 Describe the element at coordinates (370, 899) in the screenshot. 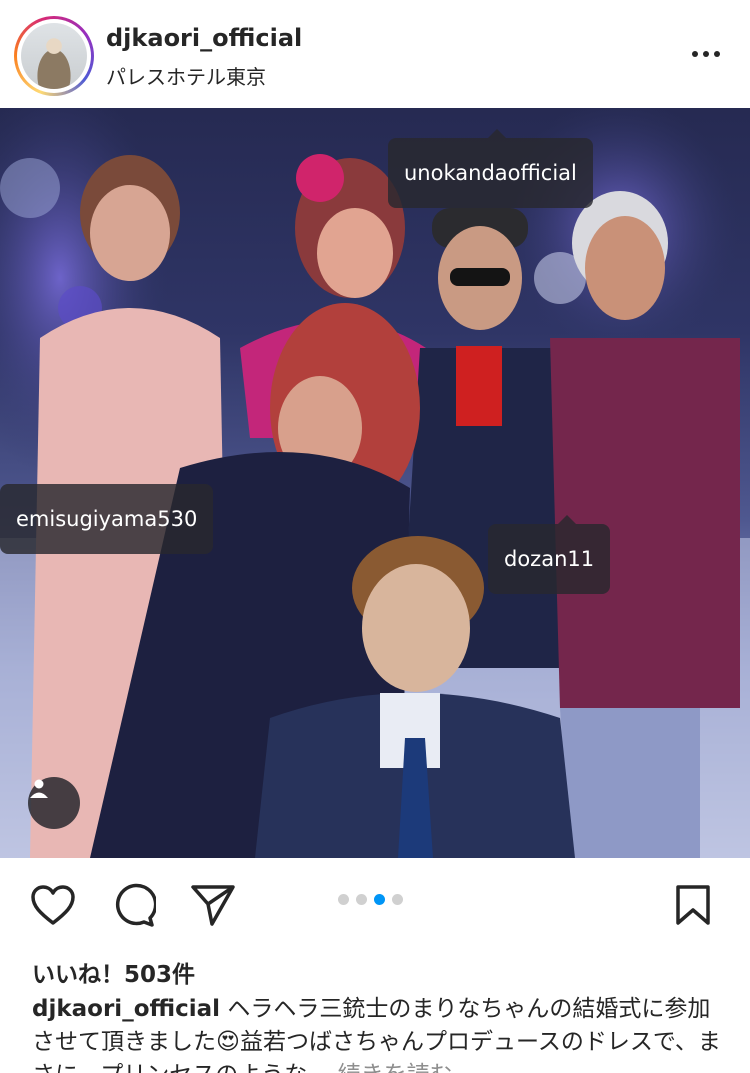

I see `carousel-indicator` at that location.